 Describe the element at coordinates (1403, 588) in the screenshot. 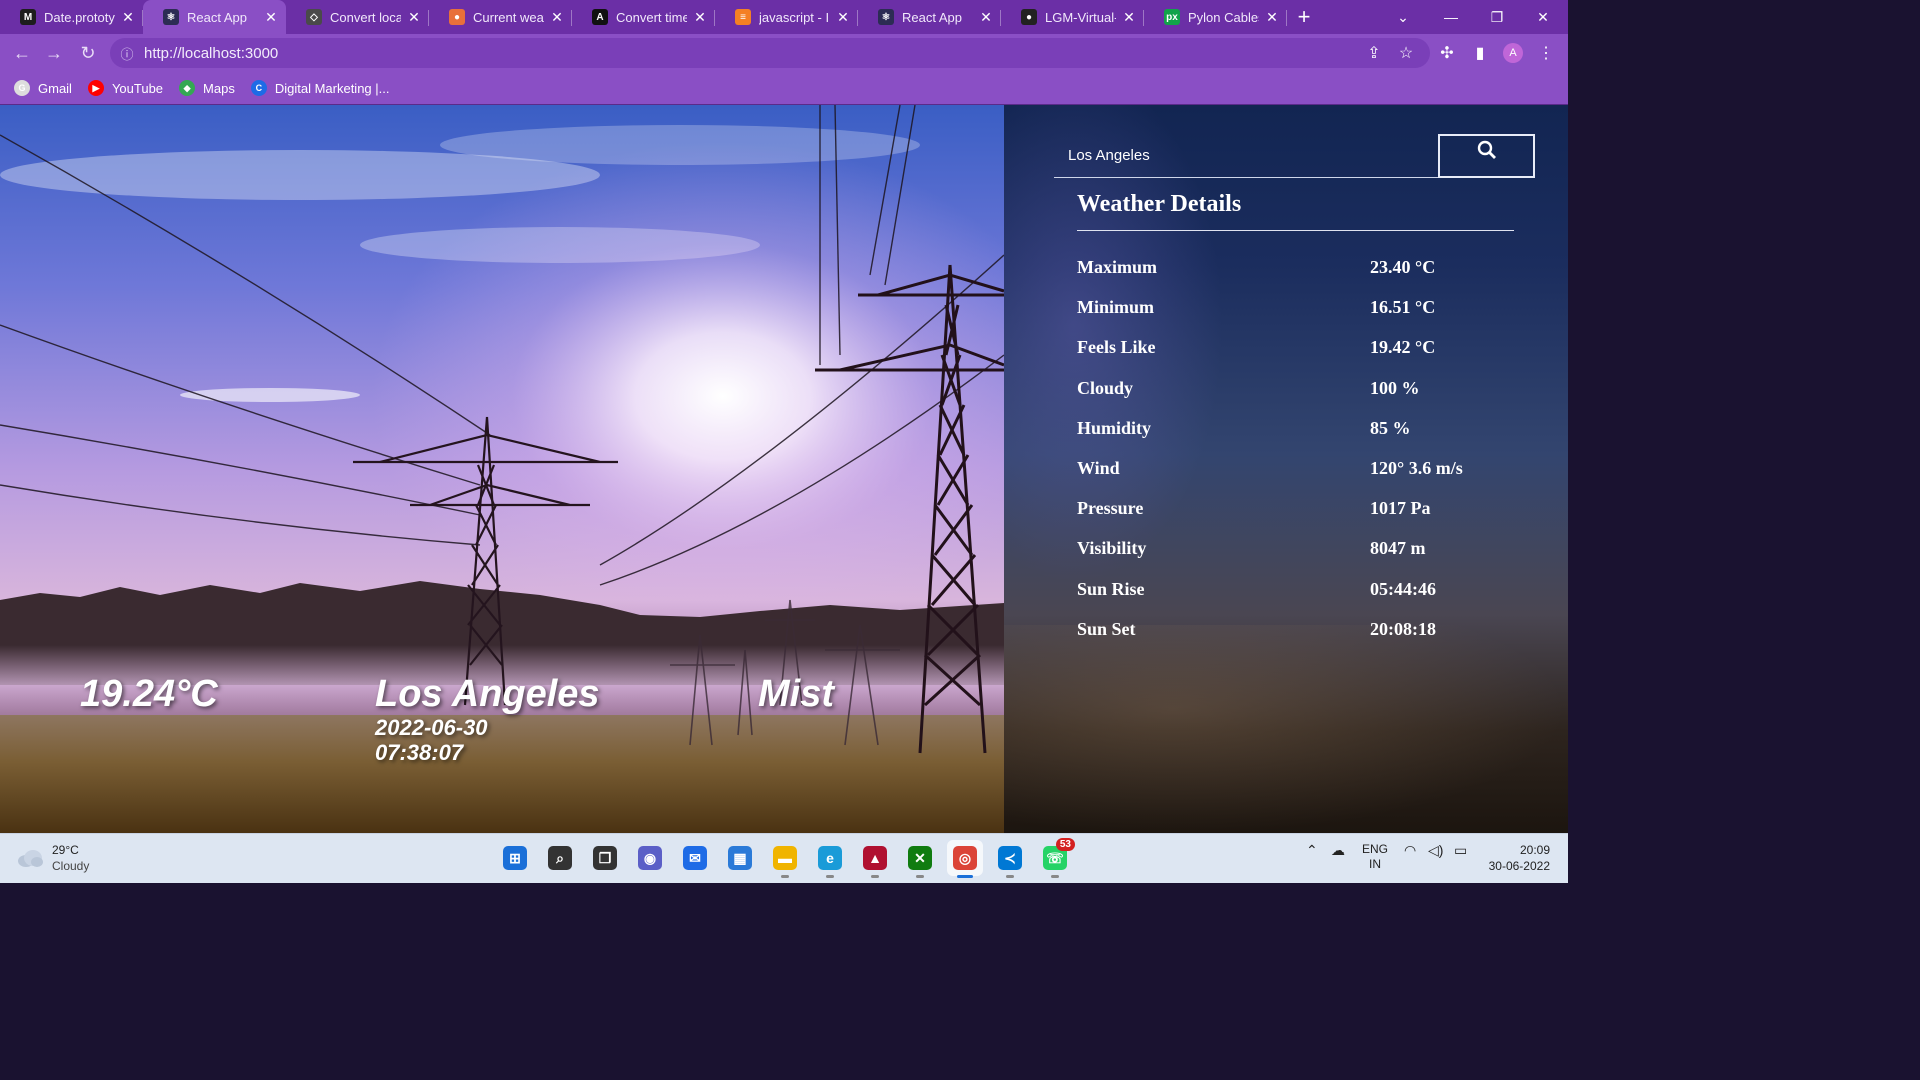

I see `detail-value: 05:44:46` at that location.